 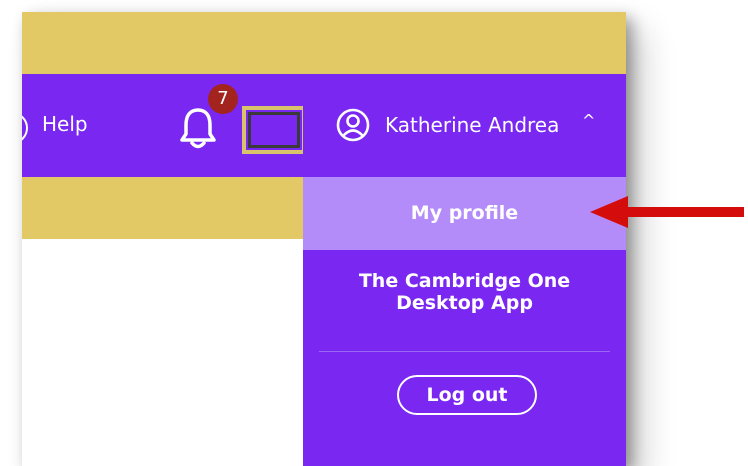 What do you see at coordinates (198, 128) in the screenshot?
I see `bell-icon` at bounding box center [198, 128].